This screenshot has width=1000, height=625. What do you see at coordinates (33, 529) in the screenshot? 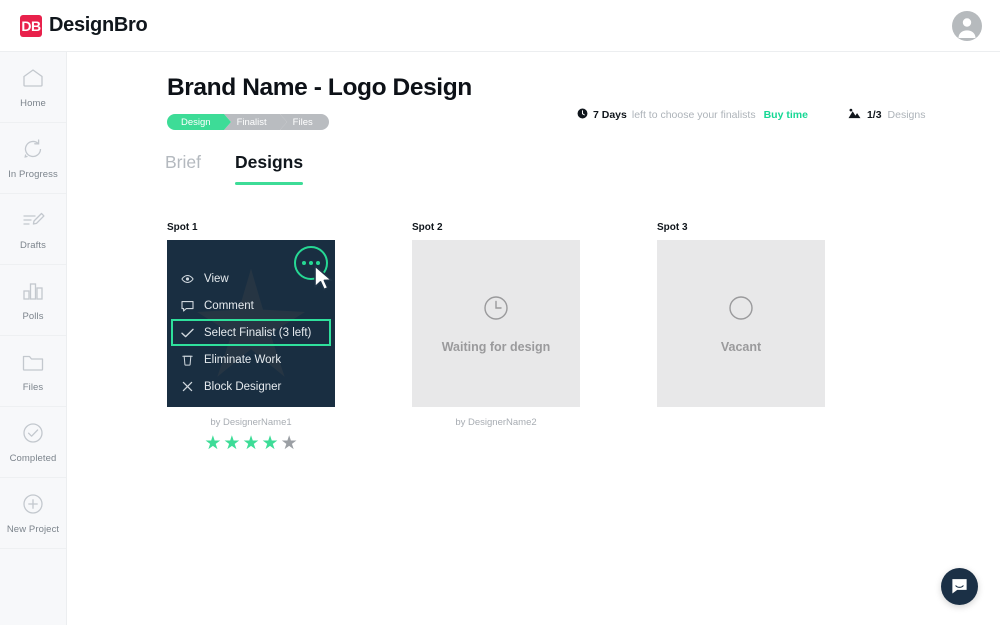
I see `sidebar-item-label: New Project` at bounding box center [33, 529].